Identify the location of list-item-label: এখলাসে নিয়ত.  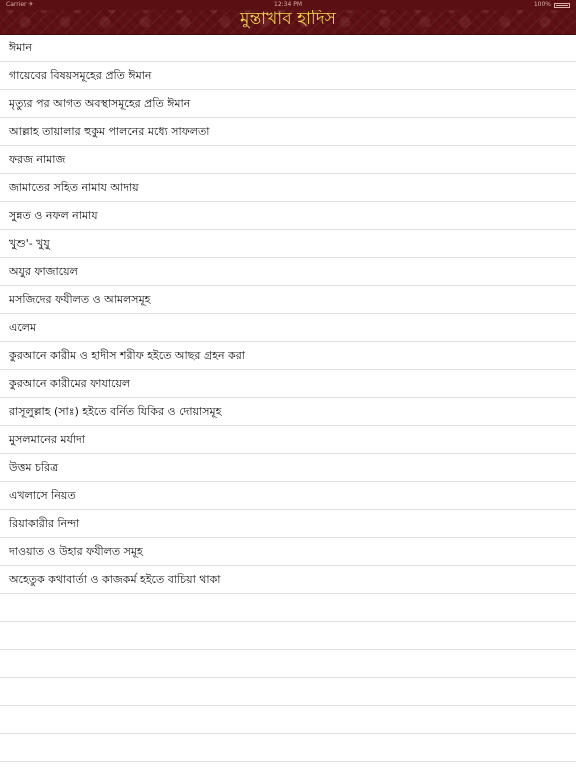
(42, 495).